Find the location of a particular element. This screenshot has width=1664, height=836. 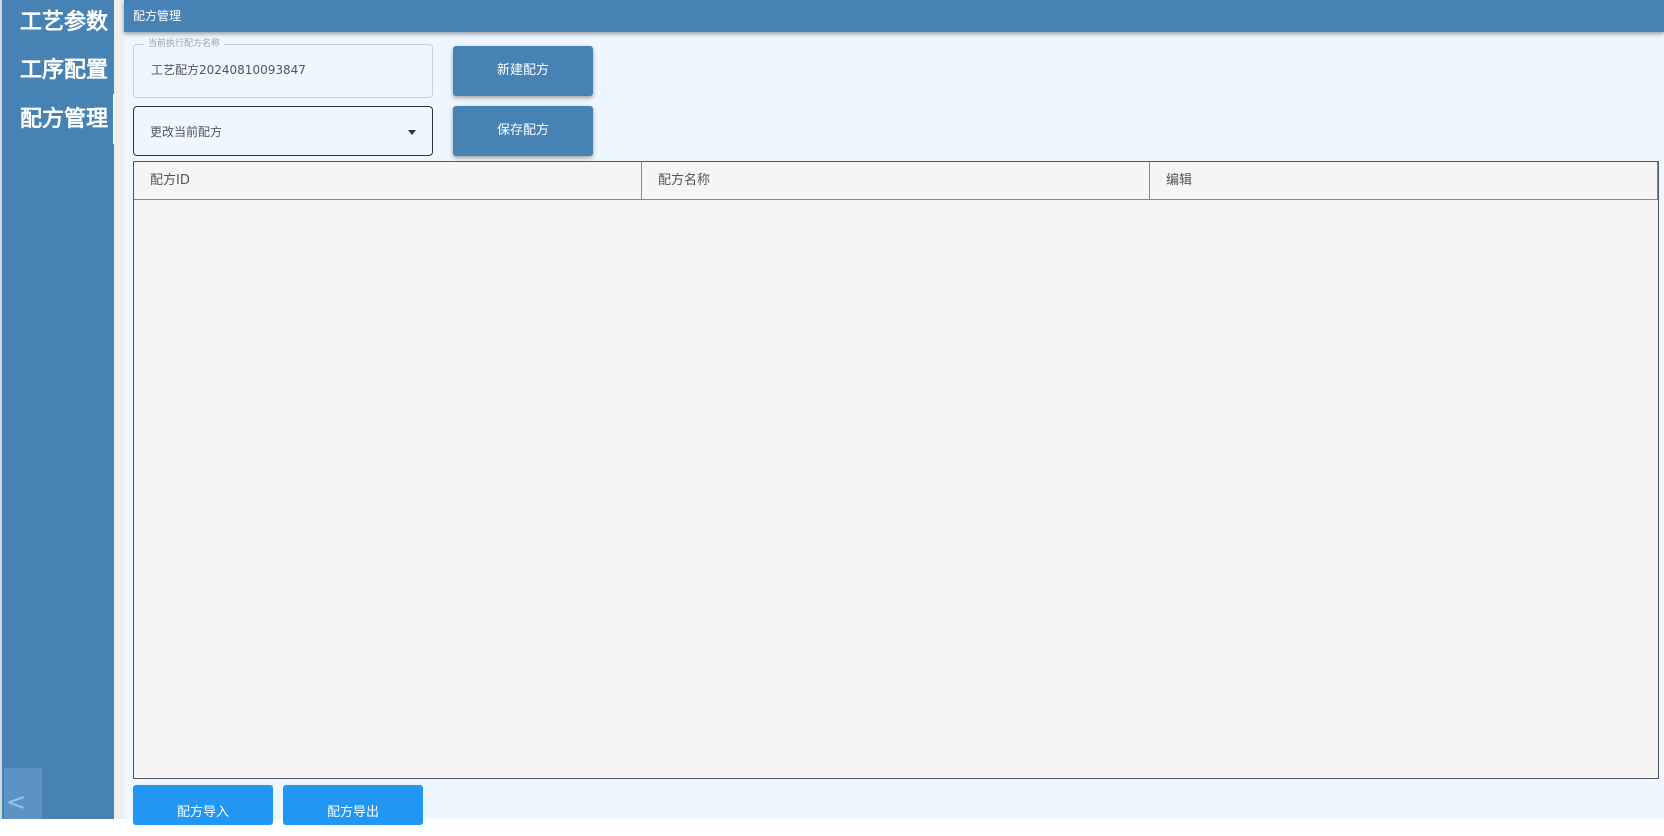

sidebar-item-recipe-management: 配方管理 is located at coordinates (64, 120).